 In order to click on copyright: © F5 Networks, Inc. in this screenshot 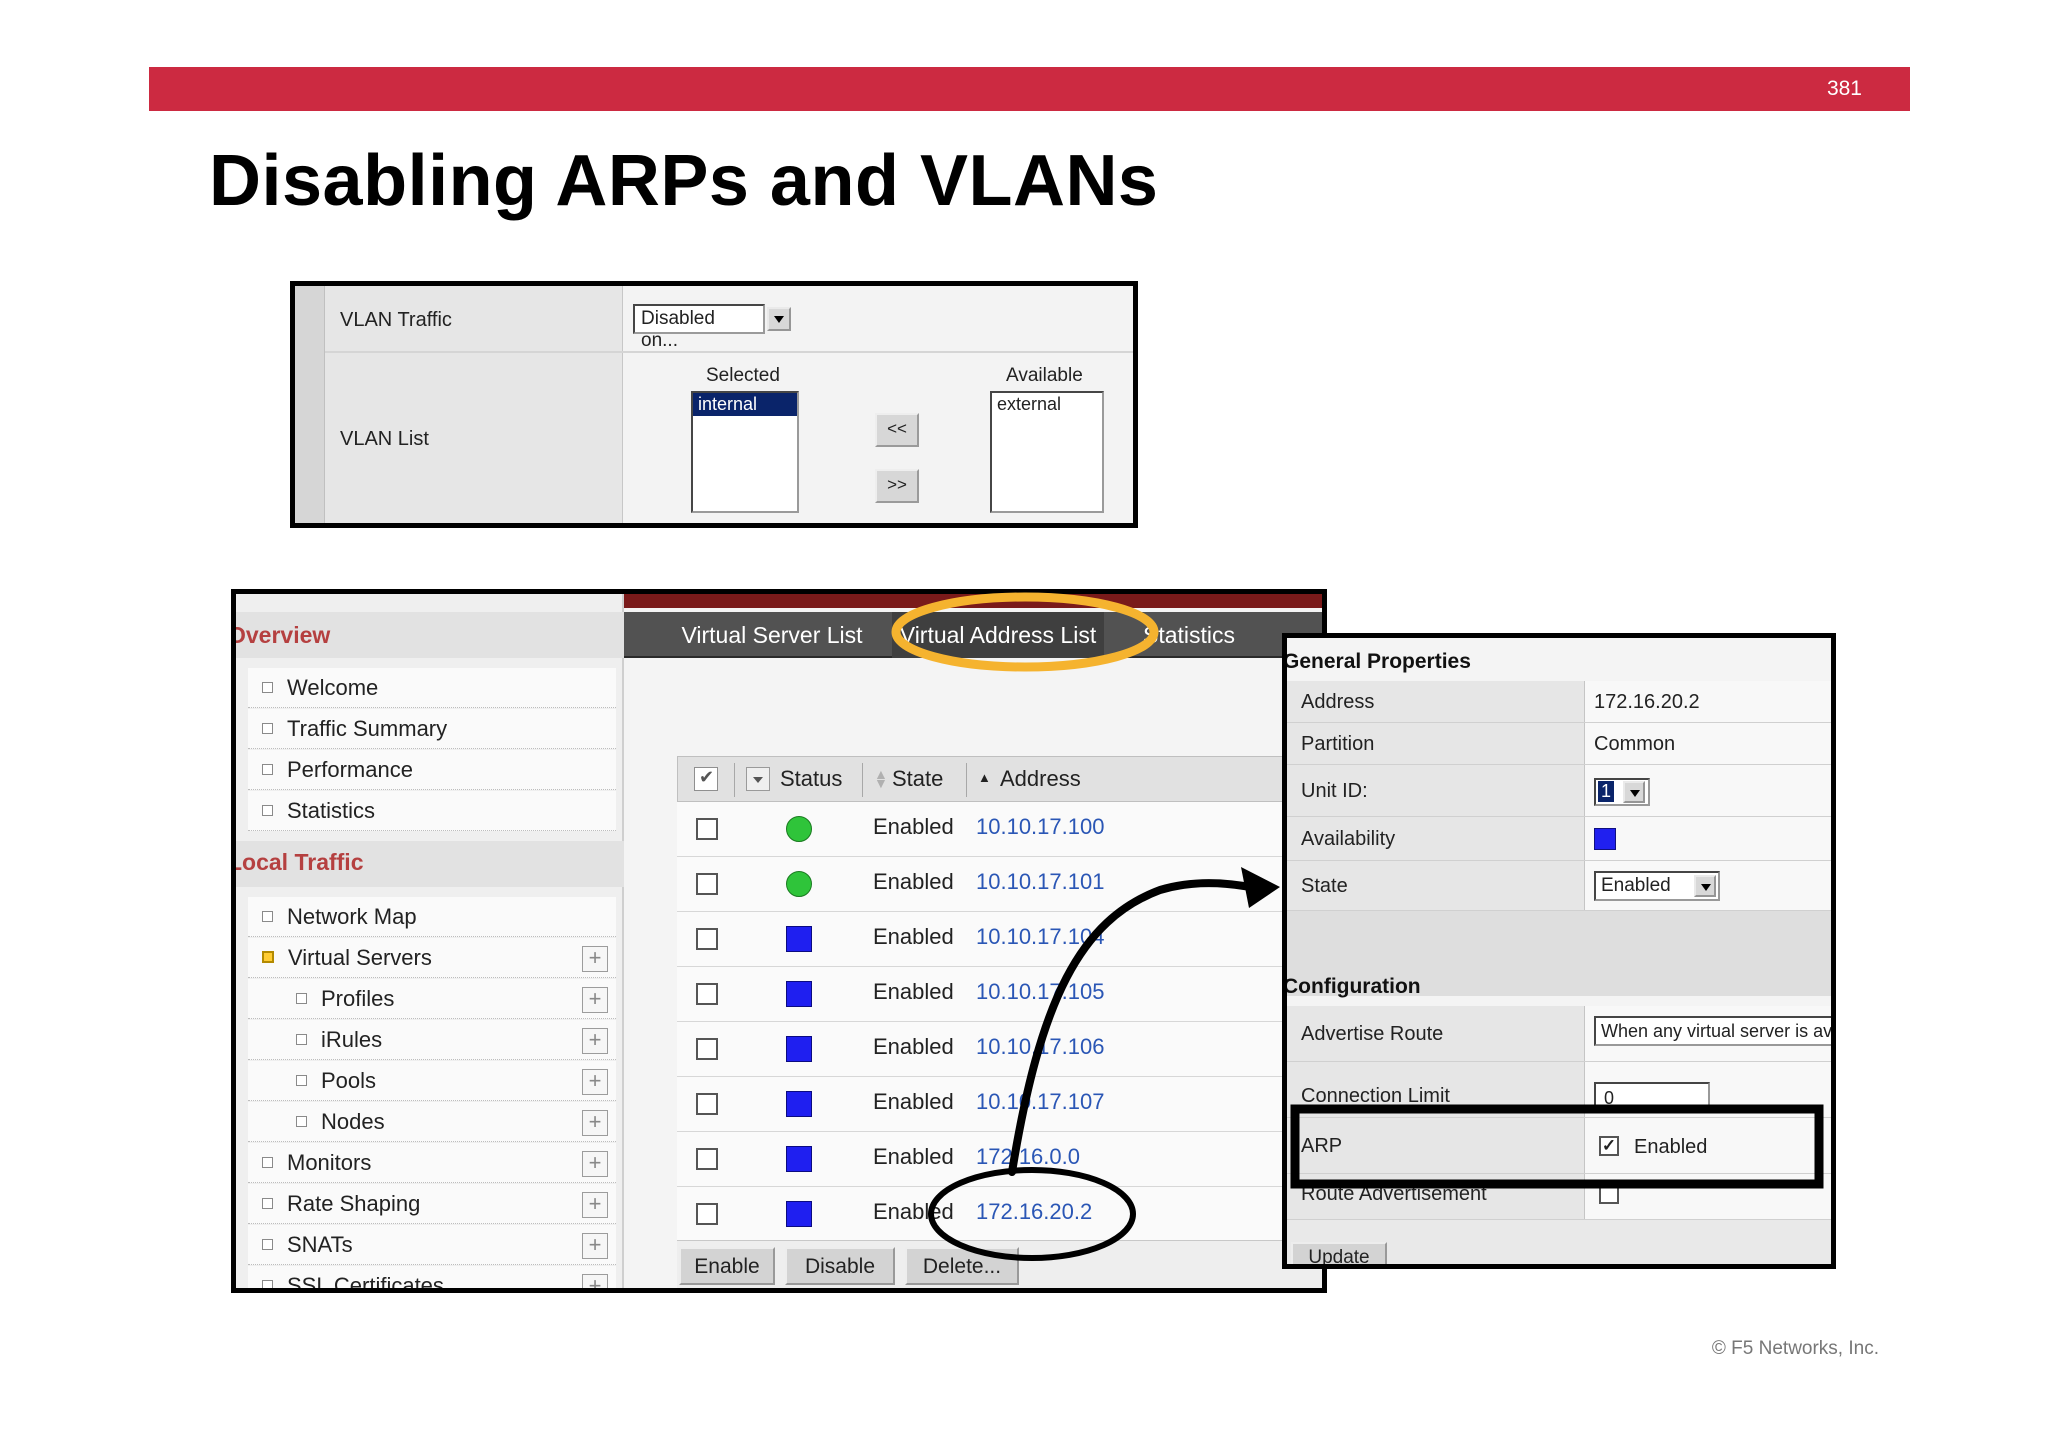, I will do `click(1795, 1348)`.